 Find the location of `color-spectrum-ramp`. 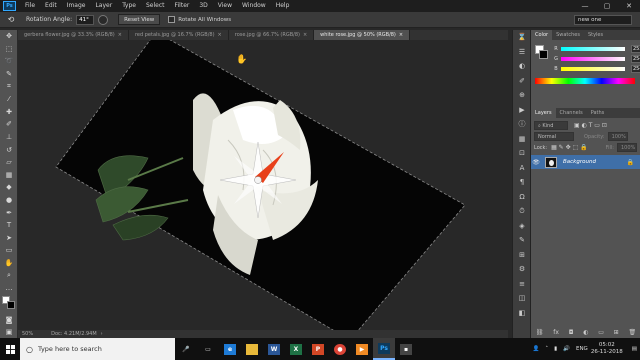

color-spectrum-ramp is located at coordinates (585, 81).